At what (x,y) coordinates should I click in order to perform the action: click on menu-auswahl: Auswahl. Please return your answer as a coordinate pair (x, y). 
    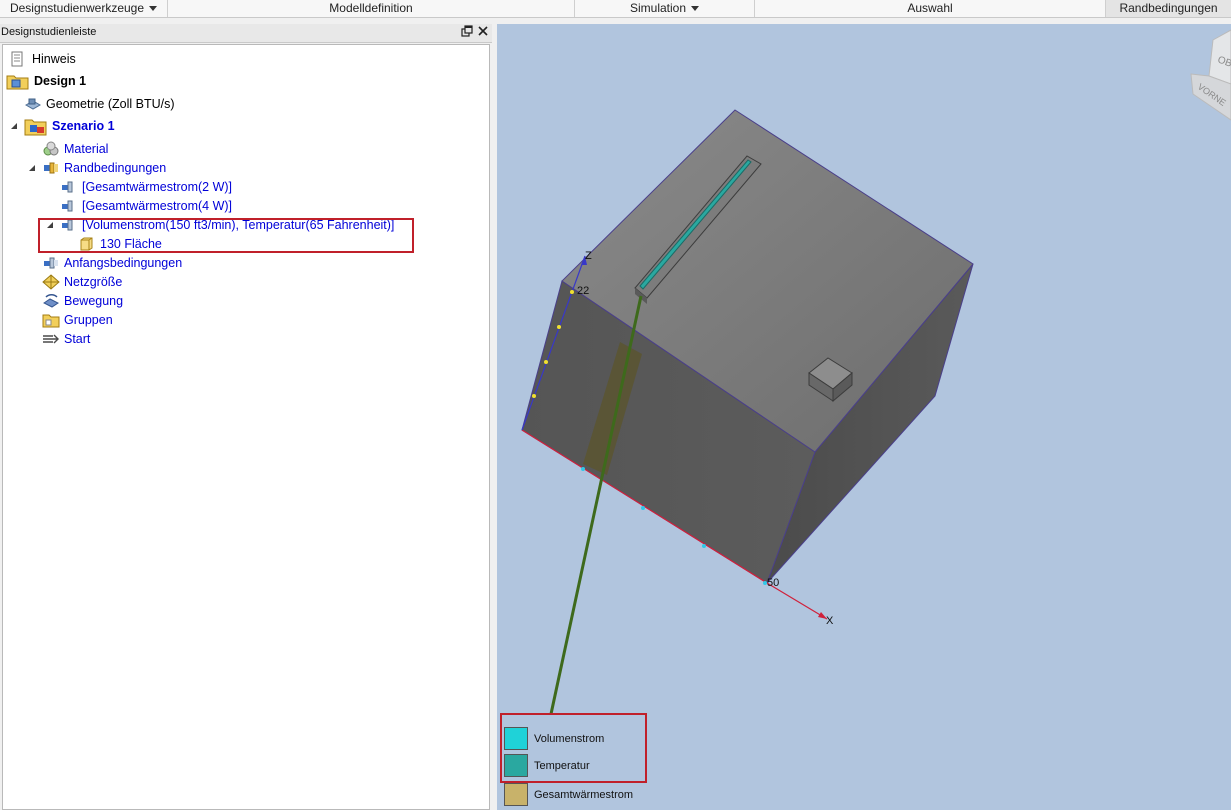
    Looking at the image, I should click on (930, 8).